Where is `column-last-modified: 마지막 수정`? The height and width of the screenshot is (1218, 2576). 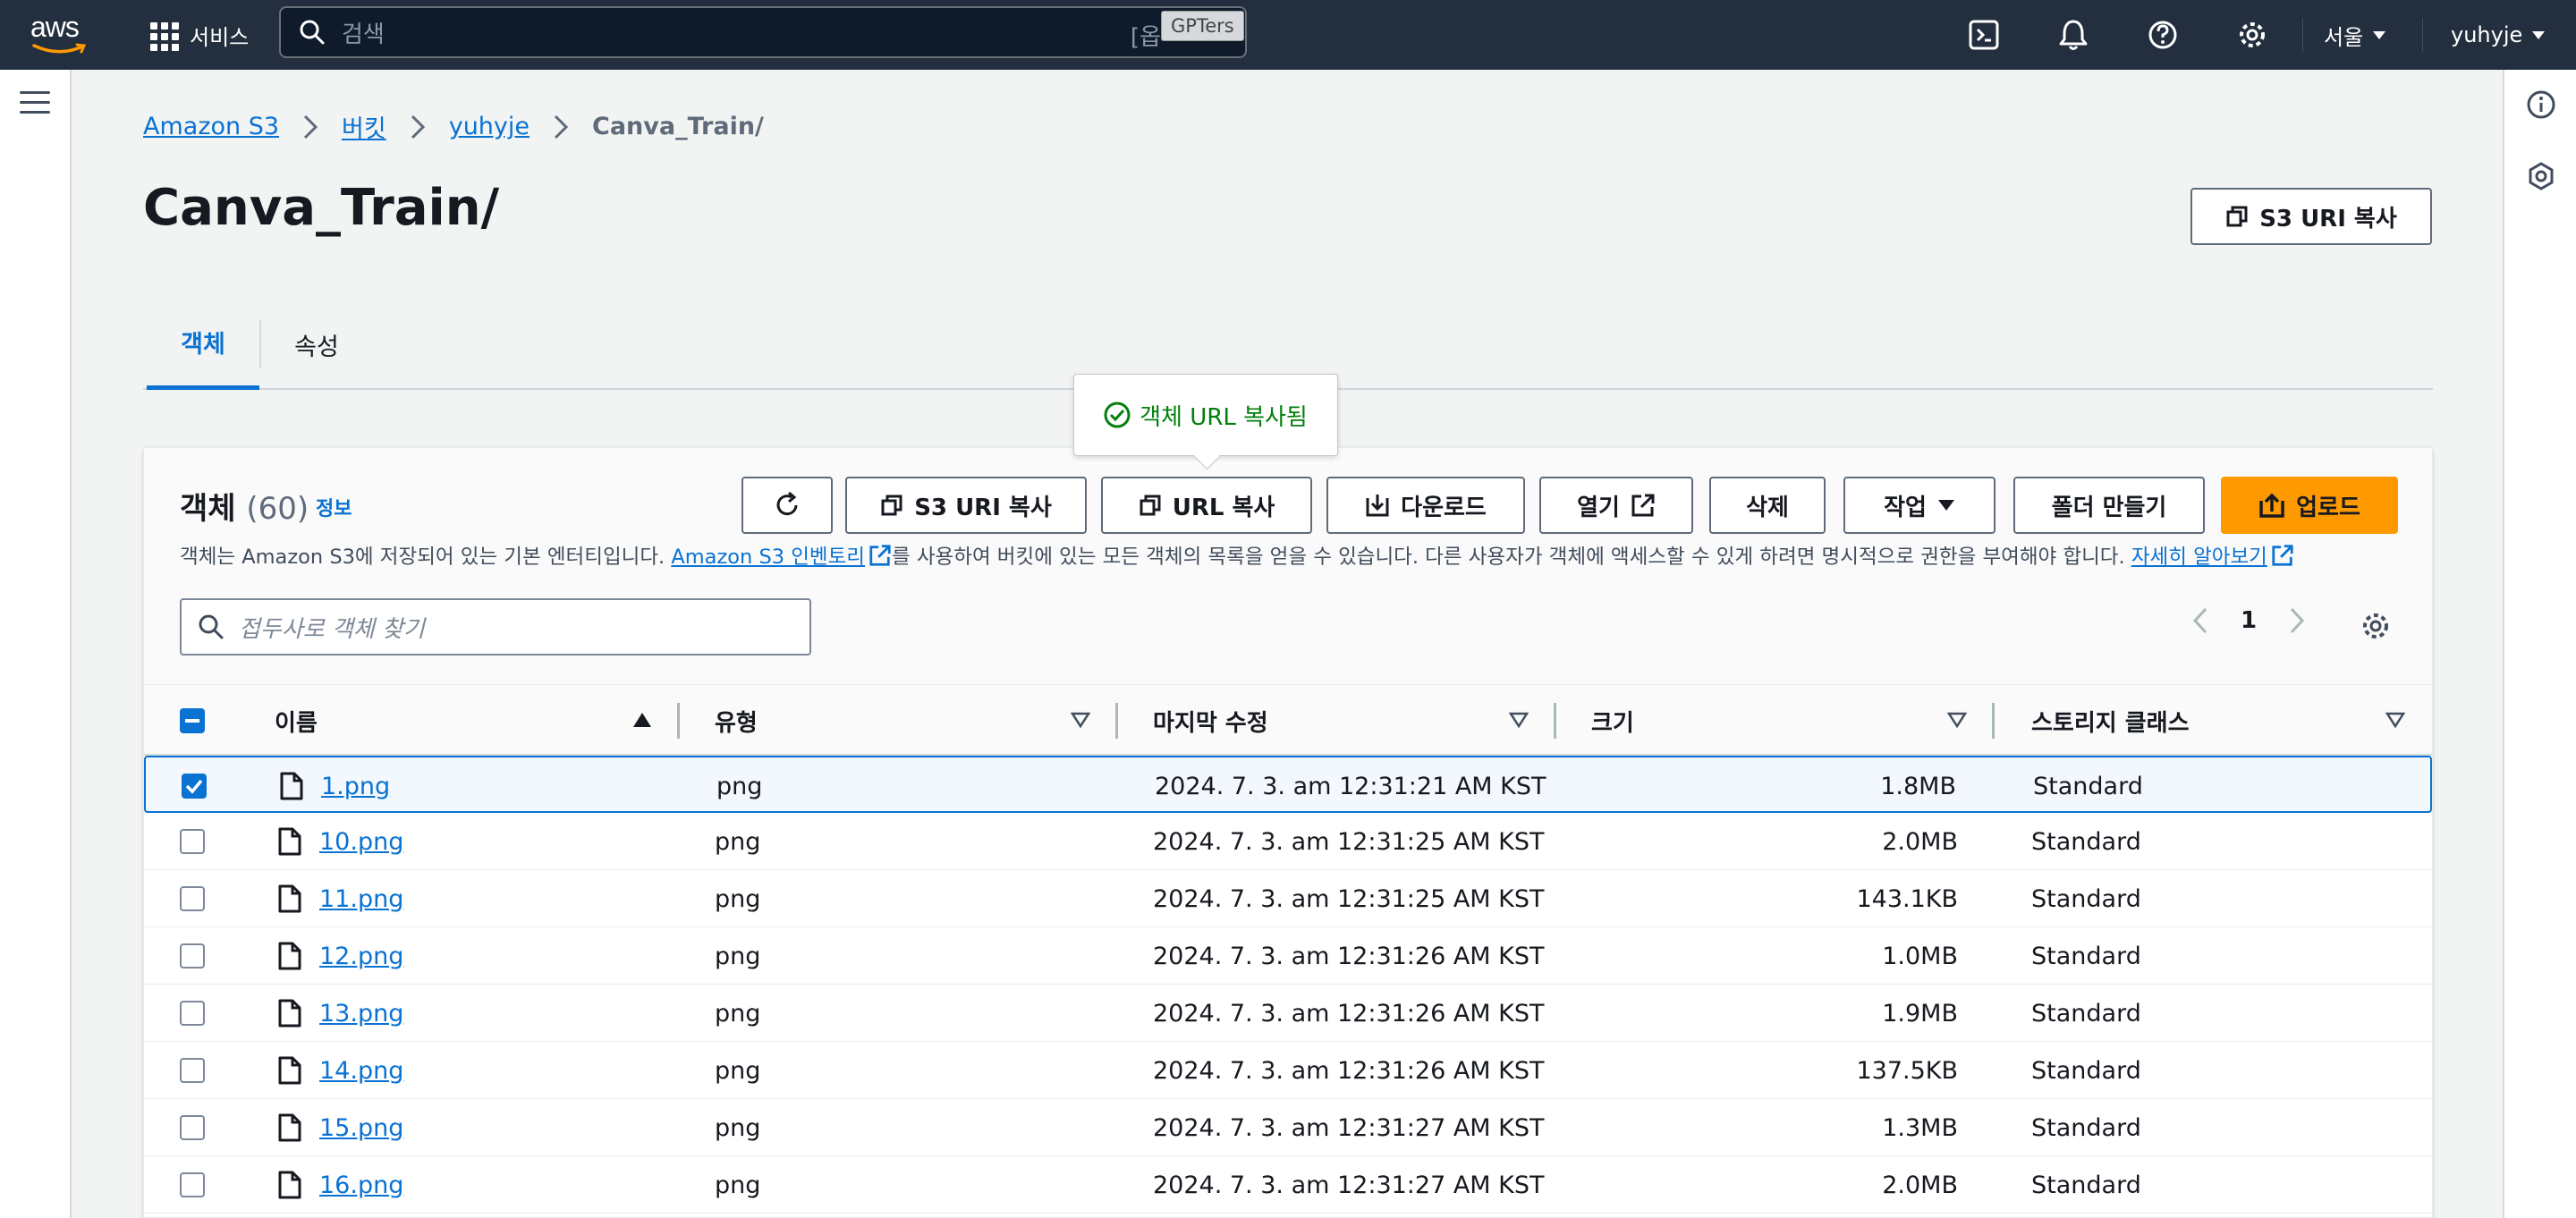
column-last-modified: 마지막 수정 is located at coordinates (1210, 721).